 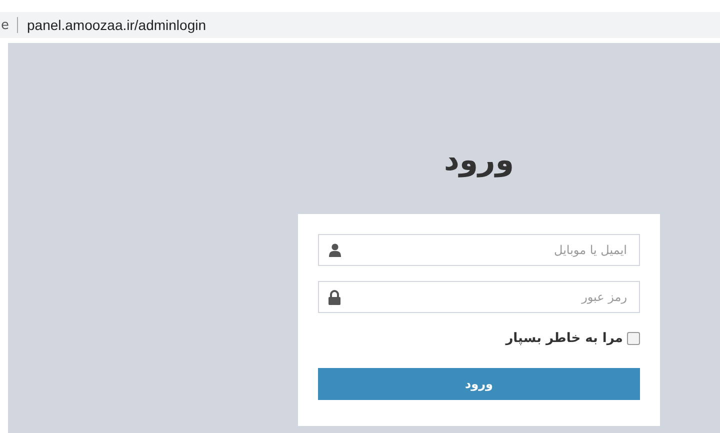 I want to click on url-text: panel.amoozaa.ir/adminlogin, so click(x=116, y=25).